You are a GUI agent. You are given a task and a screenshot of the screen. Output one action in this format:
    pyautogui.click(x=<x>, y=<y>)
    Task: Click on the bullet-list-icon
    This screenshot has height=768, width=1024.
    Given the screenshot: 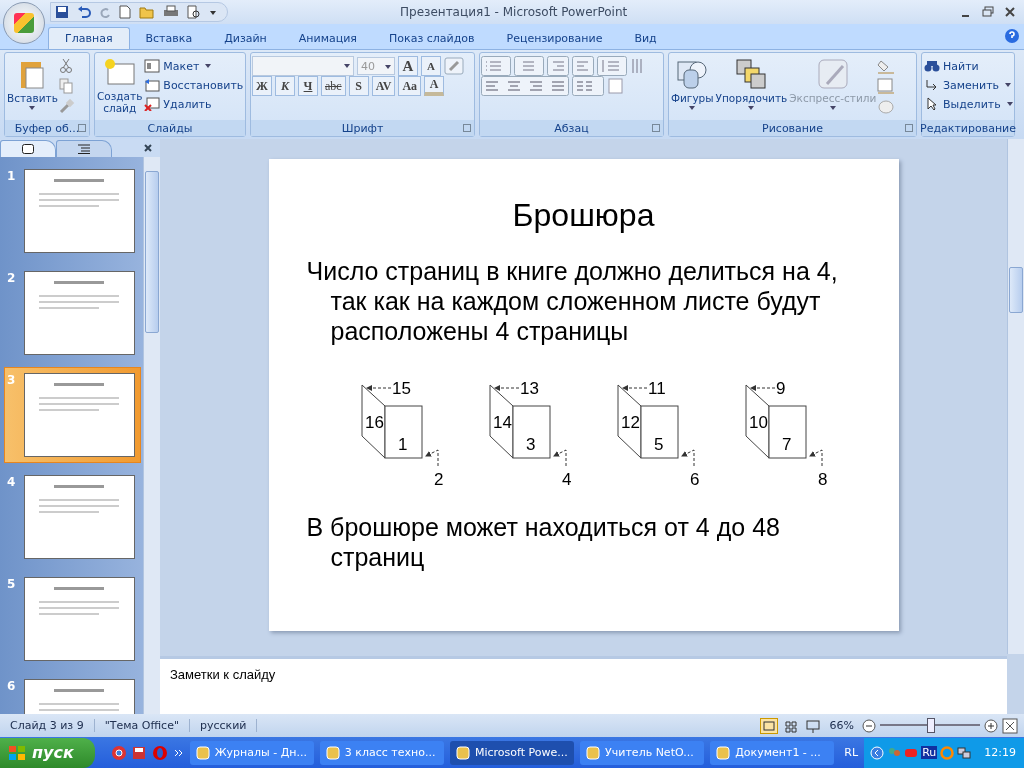 What is the action you would take?
    pyautogui.click(x=496, y=66)
    